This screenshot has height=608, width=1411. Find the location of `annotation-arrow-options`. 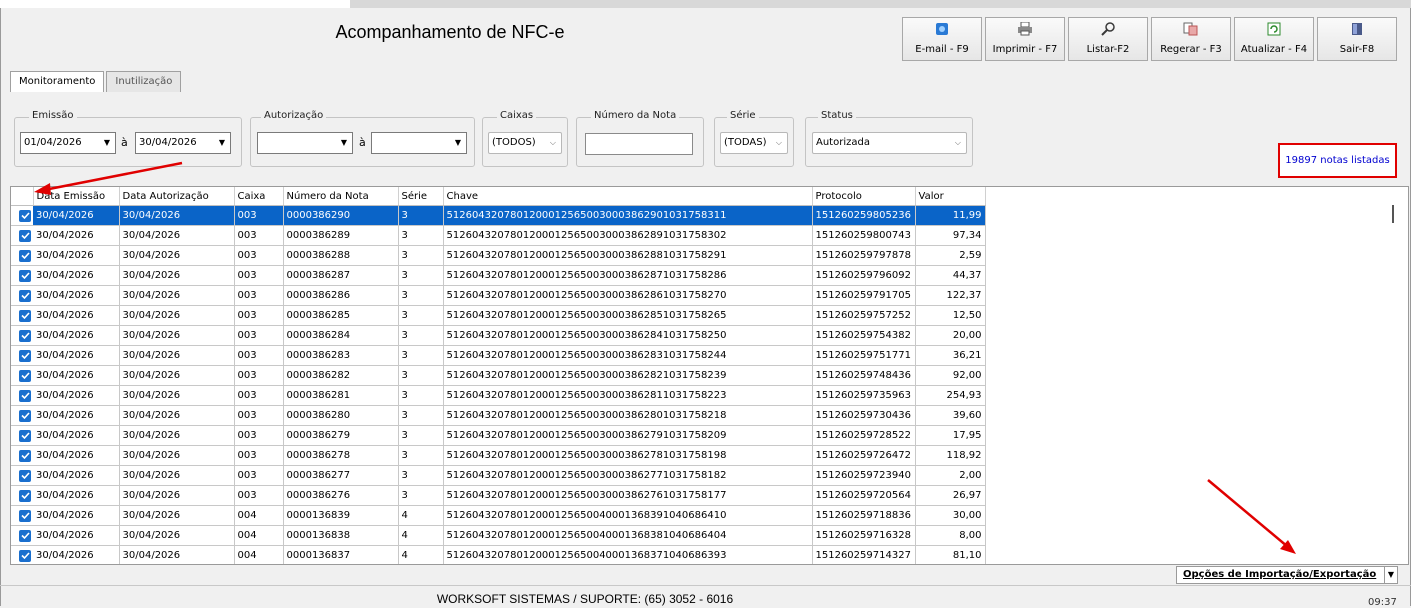

annotation-arrow-options is located at coordinates (1251, 516).